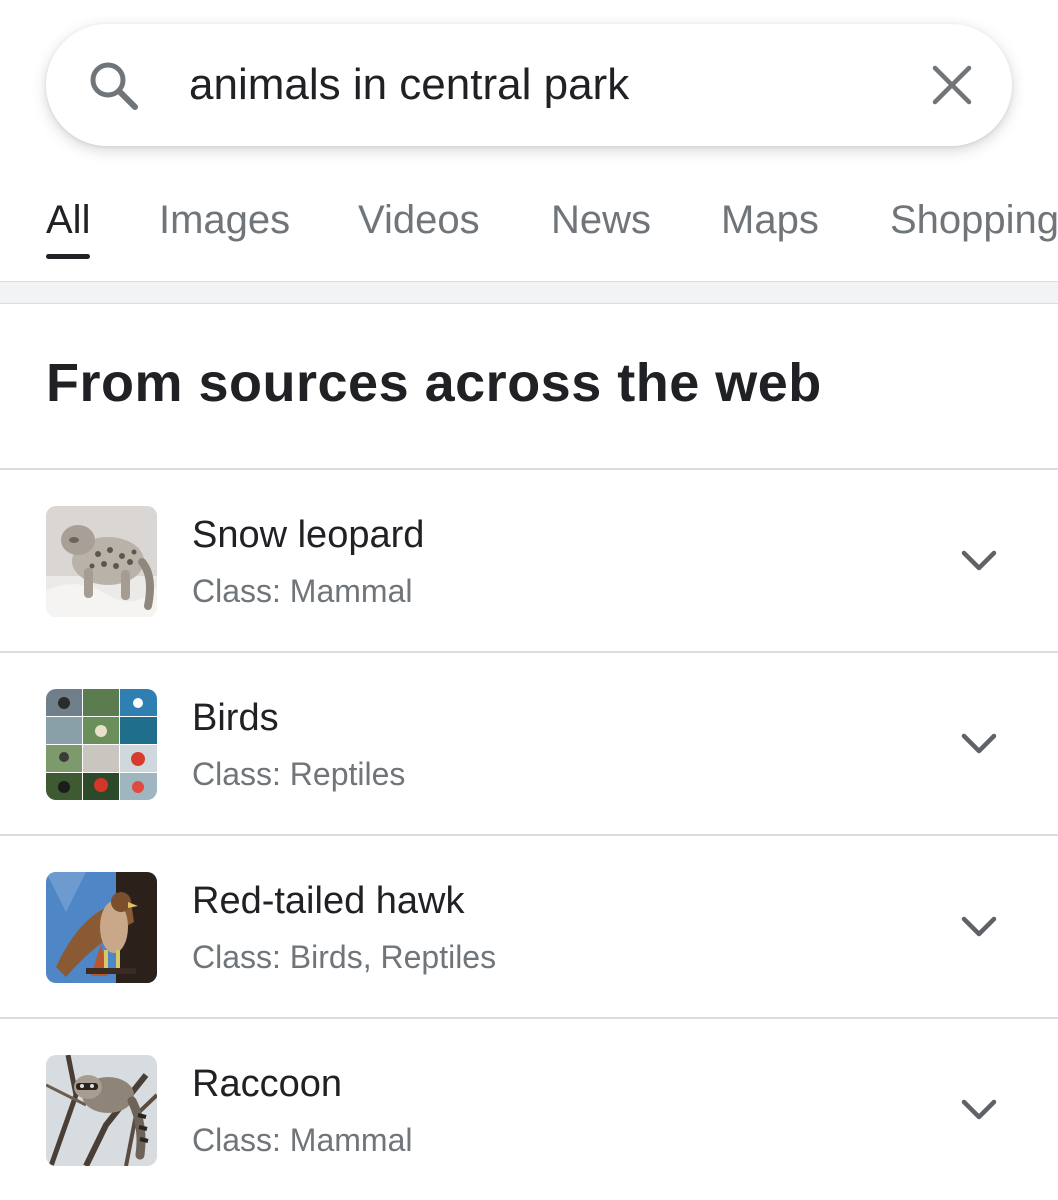  Describe the element at coordinates (419, 220) in the screenshot. I see `tab-videos: Videos` at that location.